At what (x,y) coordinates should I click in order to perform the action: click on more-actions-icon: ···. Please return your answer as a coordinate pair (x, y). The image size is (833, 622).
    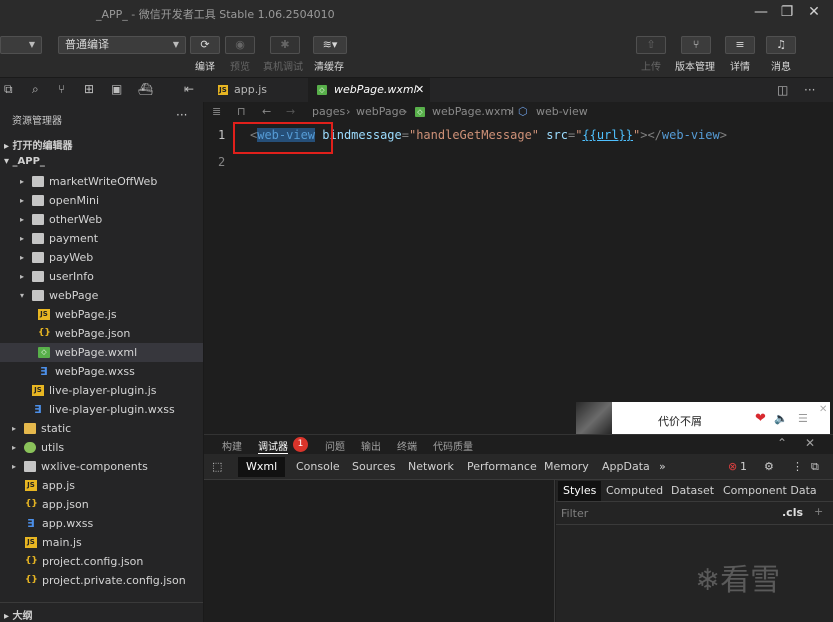
    Looking at the image, I should click on (809, 90).